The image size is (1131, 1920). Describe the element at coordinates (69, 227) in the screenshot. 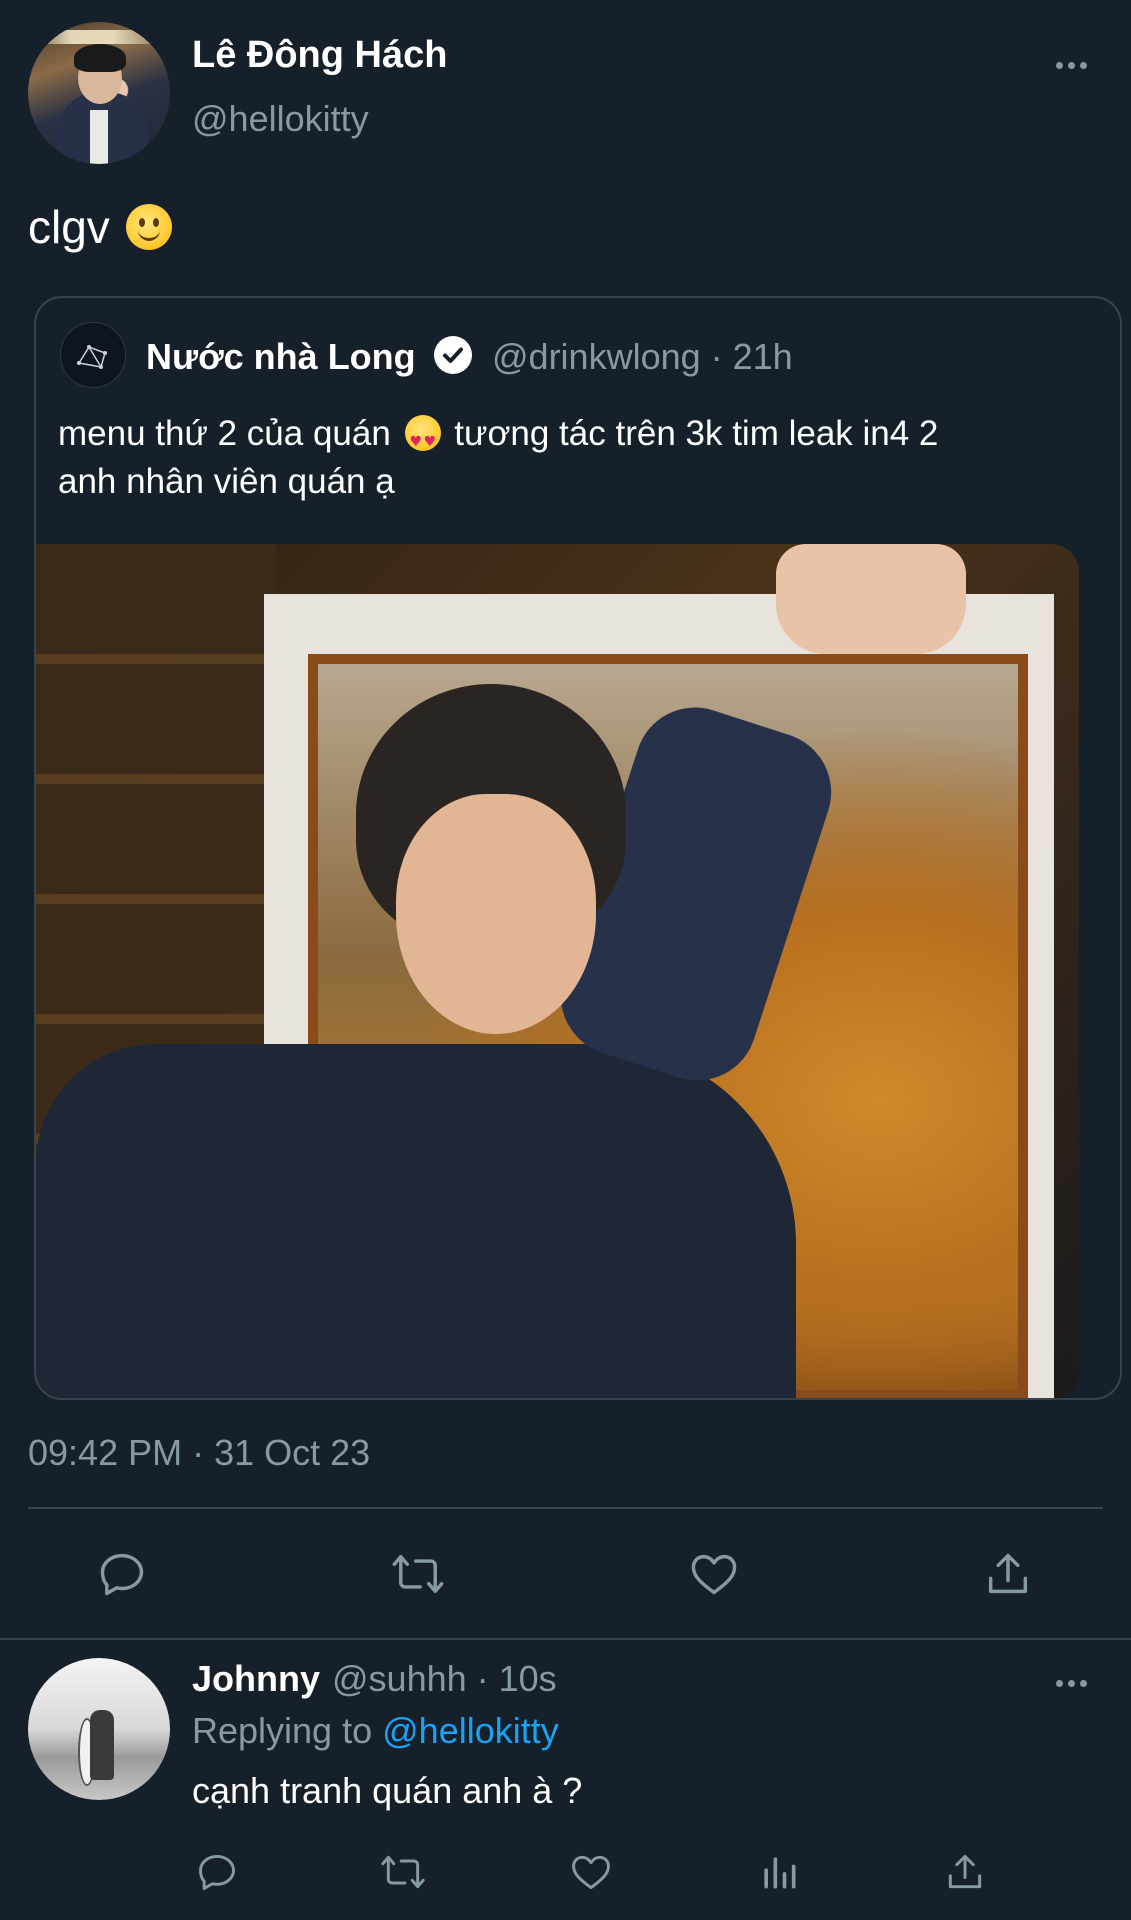

I see `tweet-text-content: clgv` at that location.